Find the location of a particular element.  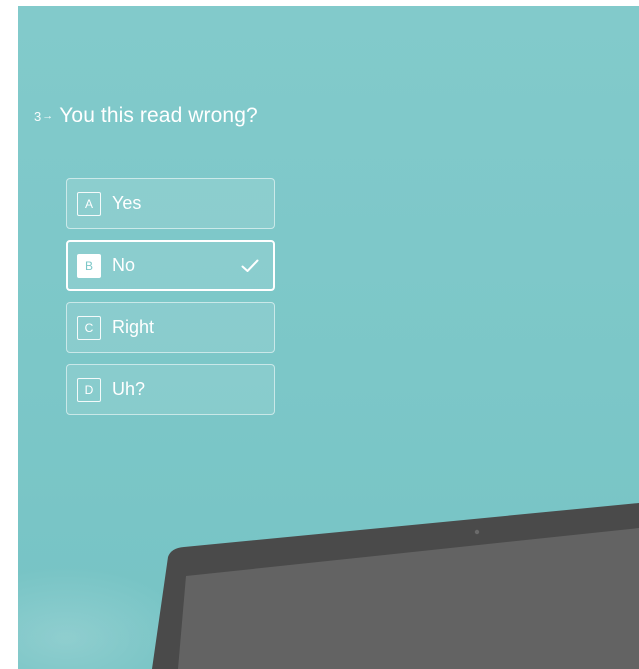

option-label: Yes is located at coordinates (127, 203).